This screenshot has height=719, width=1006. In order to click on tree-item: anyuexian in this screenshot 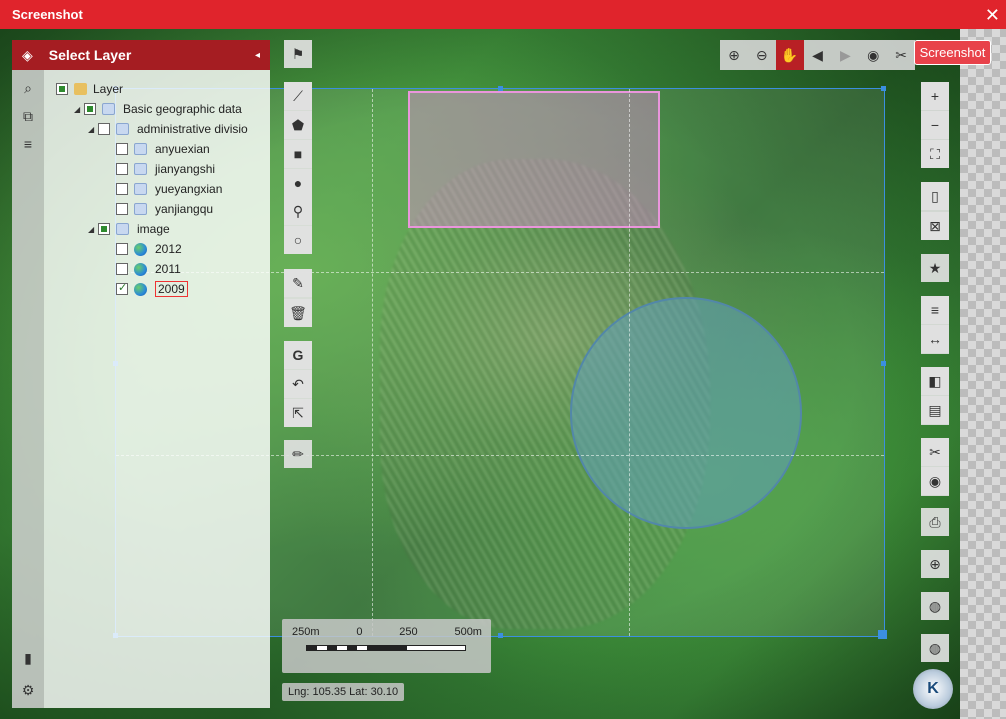, I will do `click(163, 149)`.